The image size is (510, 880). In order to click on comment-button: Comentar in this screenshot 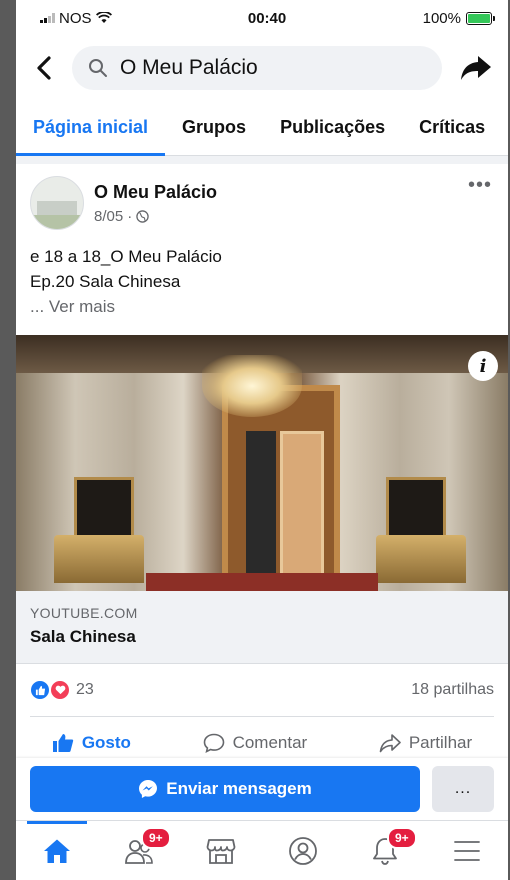, I will do `click(255, 743)`.